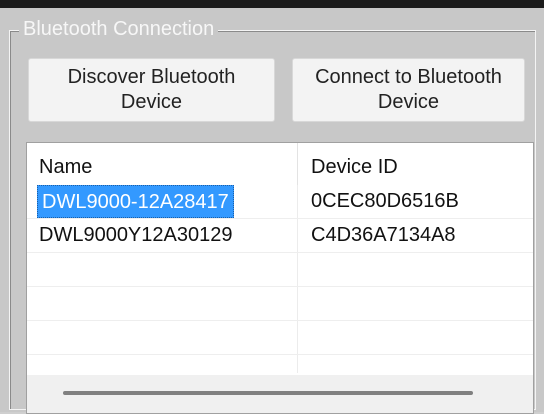 Image resolution: width=544 pixels, height=414 pixels. What do you see at coordinates (268, 393) in the screenshot?
I see `scrollbar-thumb` at bounding box center [268, 393].